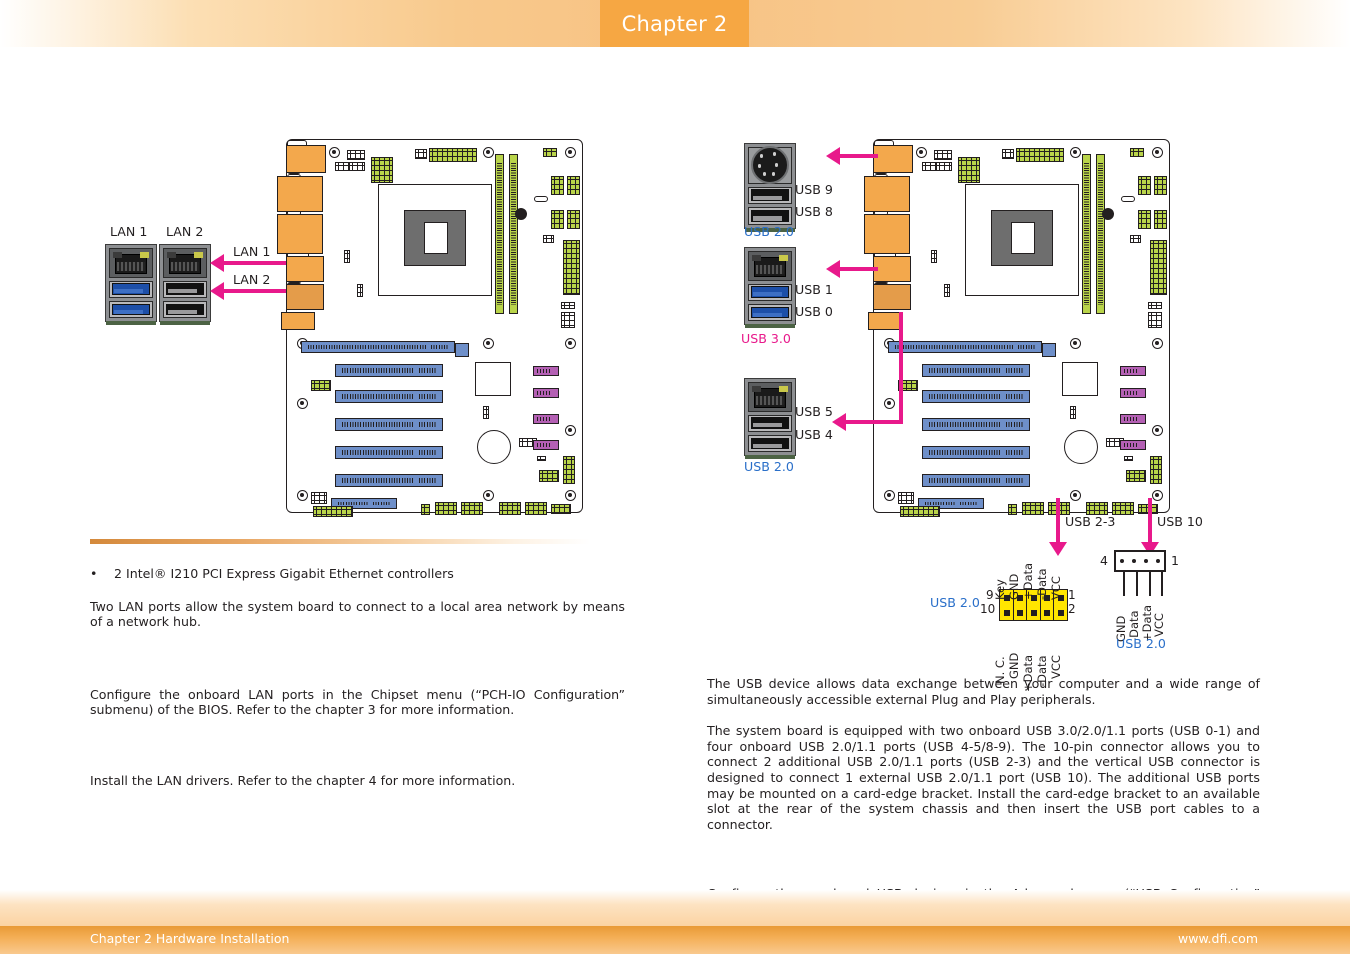 This screenshot has height=954, width=1350. I want to click on lan1-arrow-head, so click(217, 263).